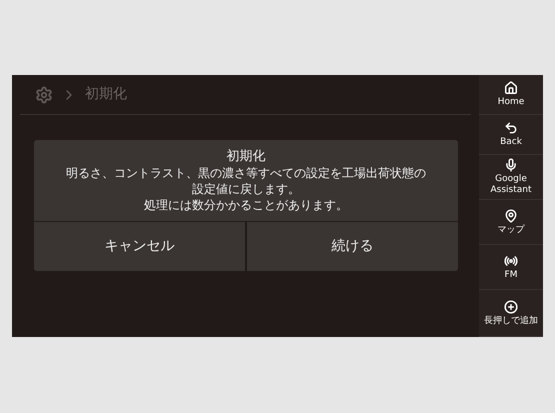 Image resolution: width=555 pixels, height=413 pixels. I want to click on sidebar-item: Google Assistant, so click(511, 177).